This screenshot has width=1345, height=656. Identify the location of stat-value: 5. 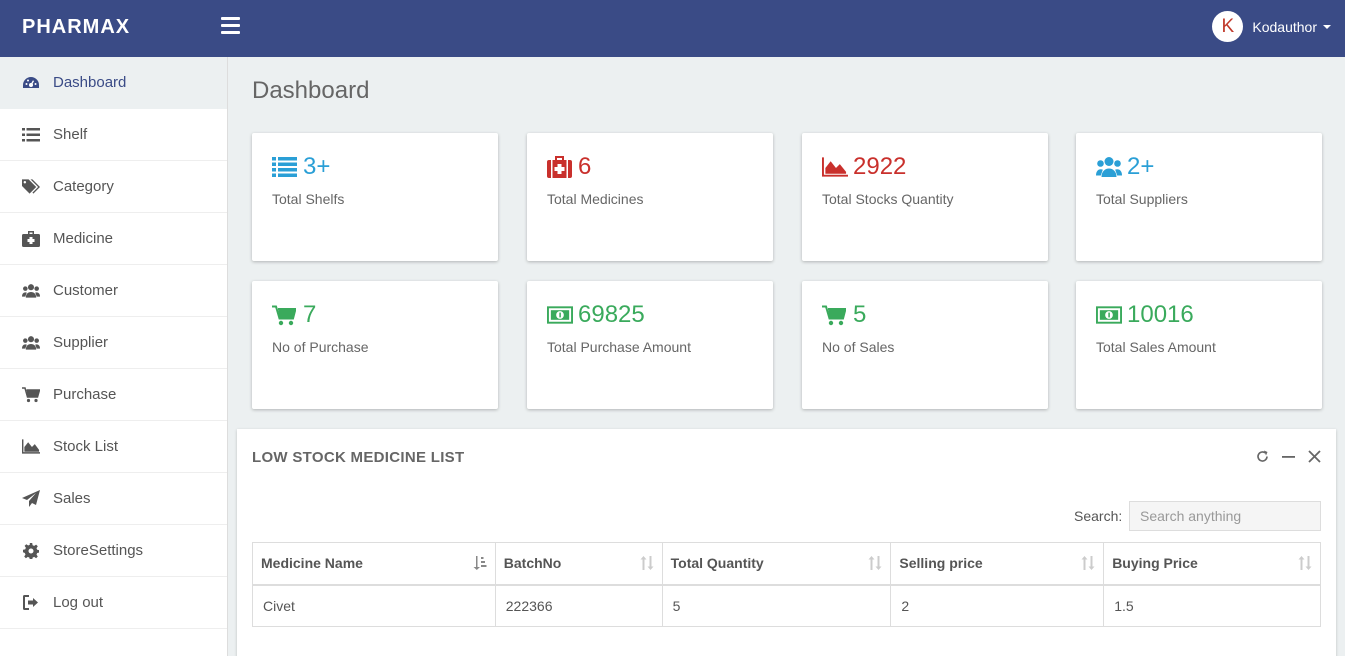
(860, 314).